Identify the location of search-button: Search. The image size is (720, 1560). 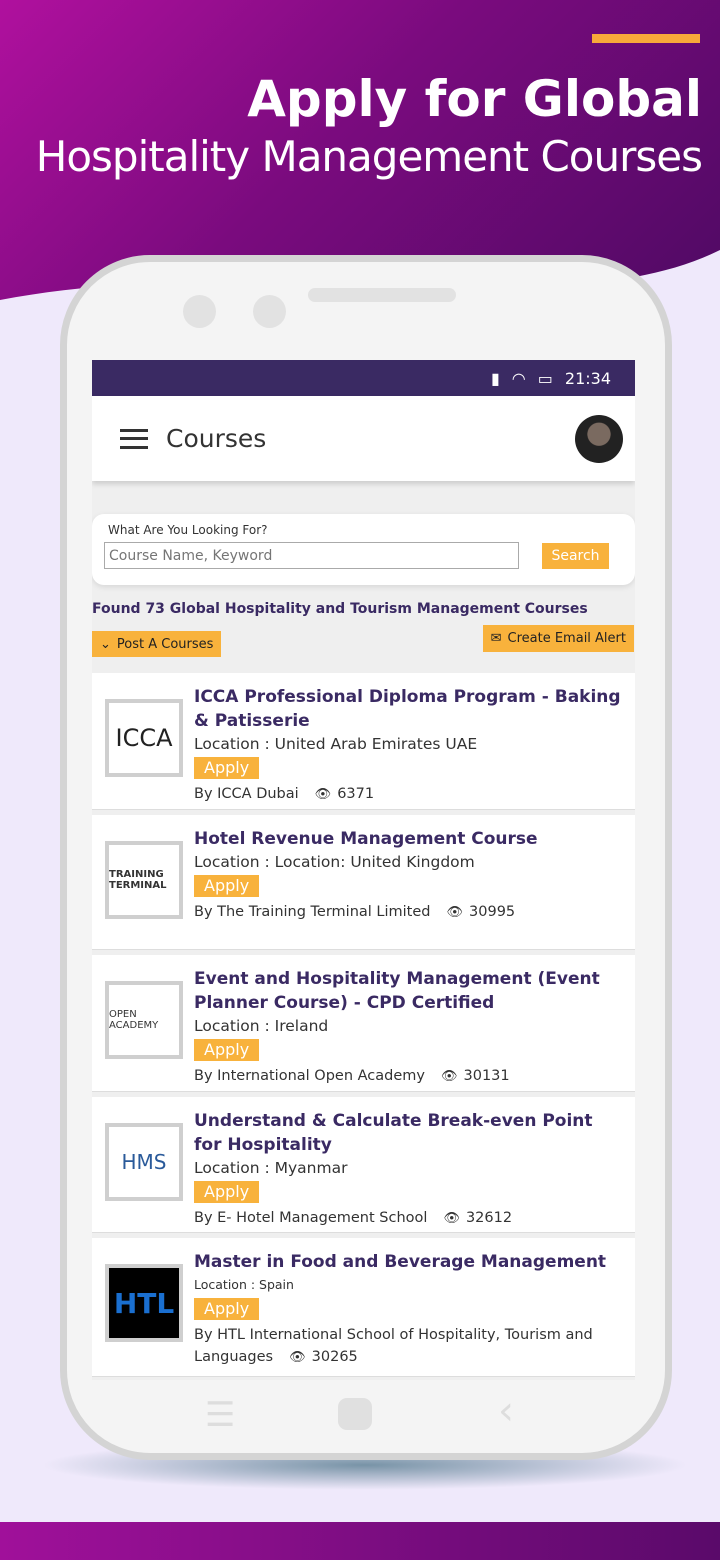
(575, 556).